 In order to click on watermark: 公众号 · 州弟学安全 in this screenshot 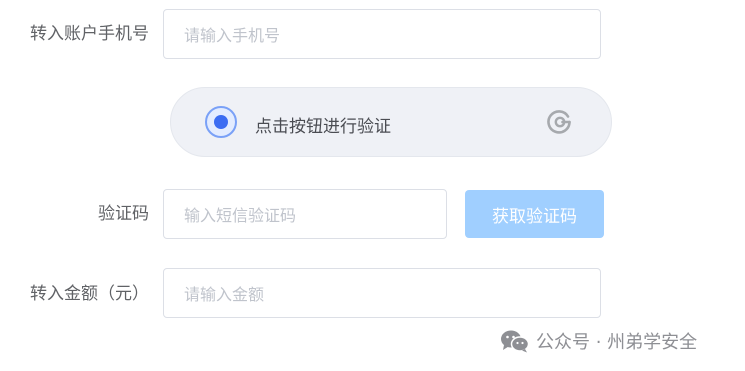, I will do `click(598, 341)`.